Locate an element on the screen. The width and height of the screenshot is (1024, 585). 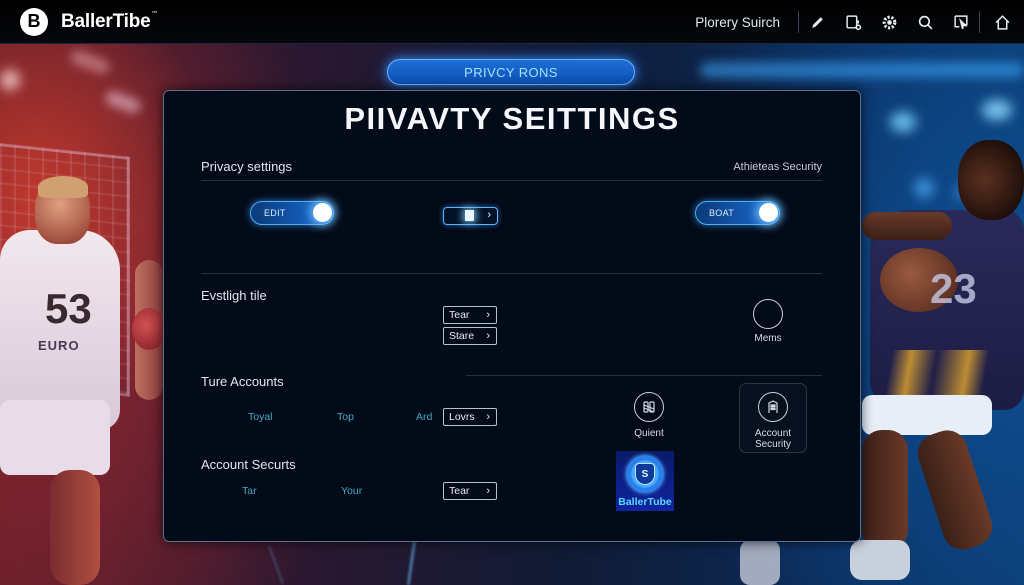
top-bar: B BallerTibe™ Plorery Suirch is located at coordinates (512, 22).